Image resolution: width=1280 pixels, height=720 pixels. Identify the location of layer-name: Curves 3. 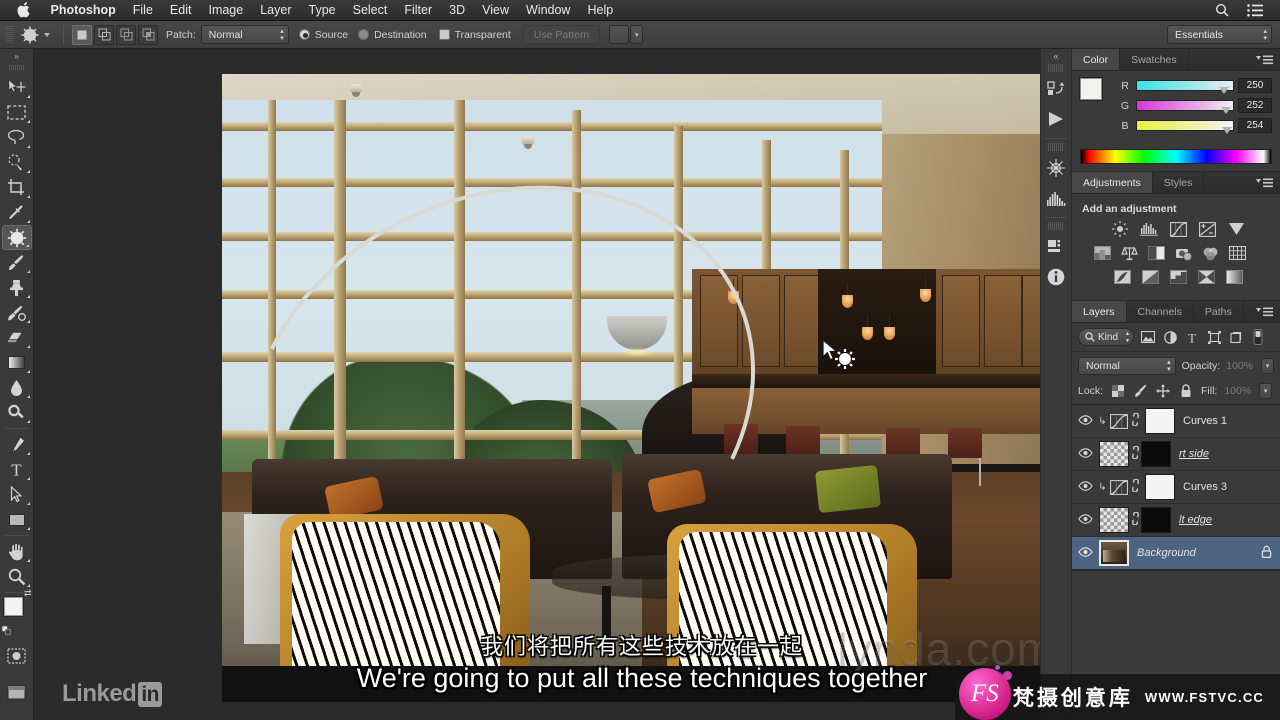
(1205, 487).